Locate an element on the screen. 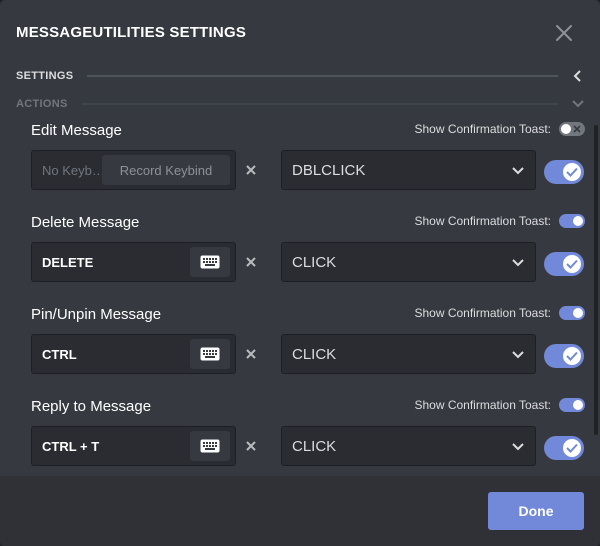 The width and height of the screenshot is (600, 546). action-title: Edit Message is located at coordinates (76, 130).